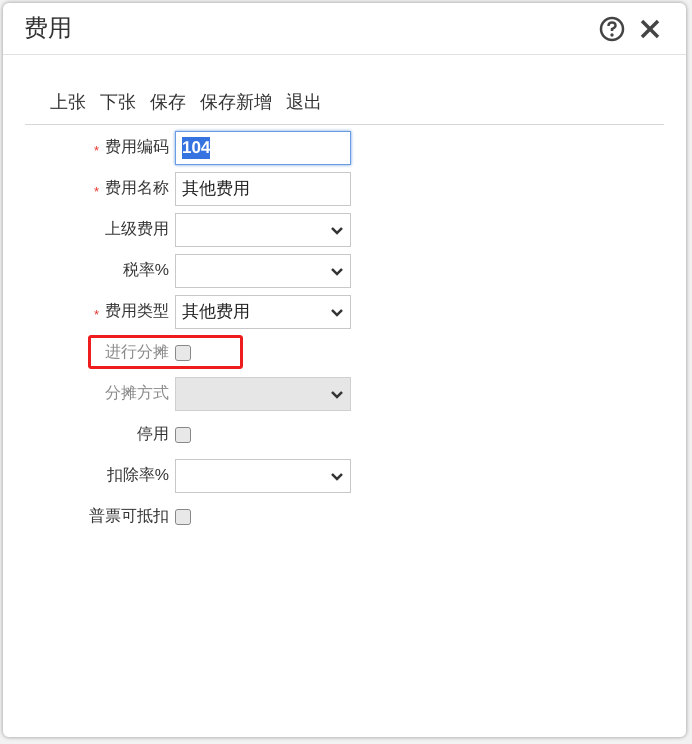 This screenshot has height=744, width=692. I want to click on field-label: 扣除率%, so click(137, 476).